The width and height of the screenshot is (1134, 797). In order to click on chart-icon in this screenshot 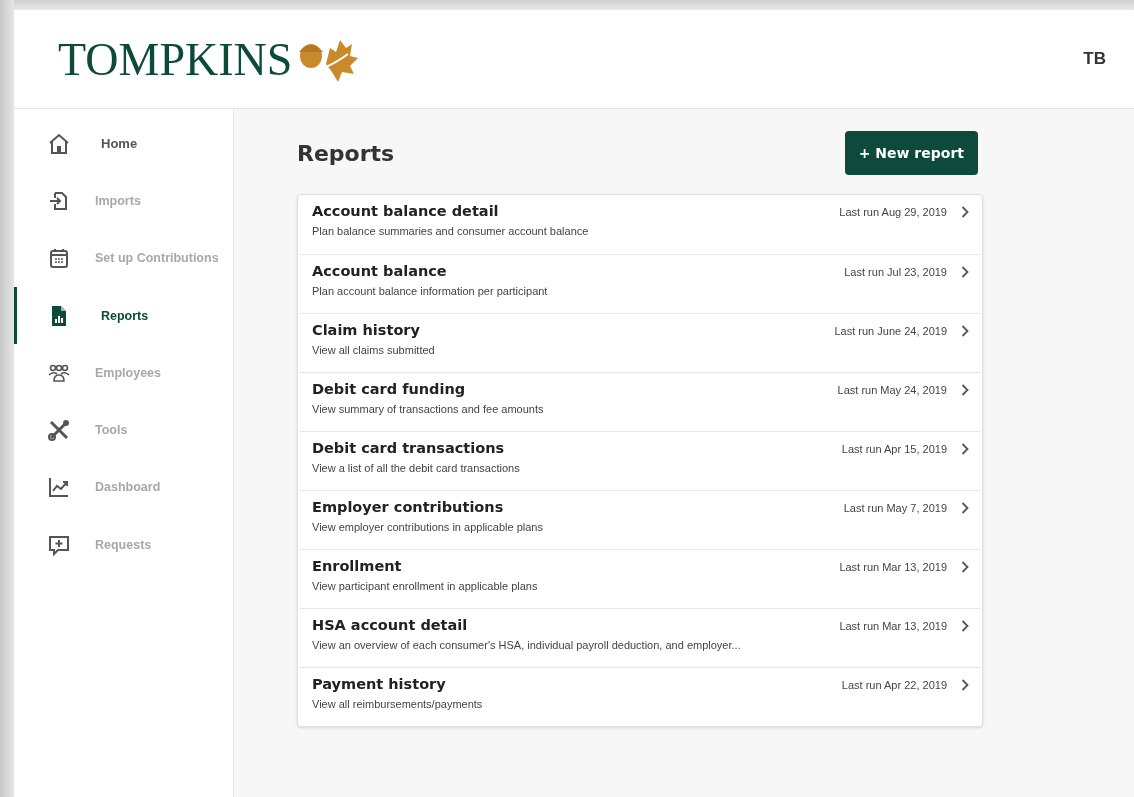, I will do `click(59, 487)`.